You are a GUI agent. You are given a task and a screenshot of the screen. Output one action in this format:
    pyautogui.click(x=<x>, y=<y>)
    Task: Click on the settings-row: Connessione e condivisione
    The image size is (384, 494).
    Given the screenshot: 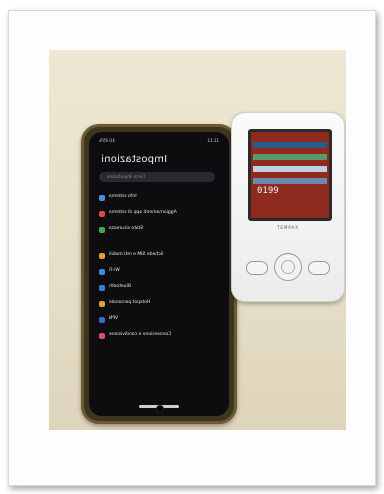 What is the action you would take?
    pyautogui.click(x=159, y=336)
    